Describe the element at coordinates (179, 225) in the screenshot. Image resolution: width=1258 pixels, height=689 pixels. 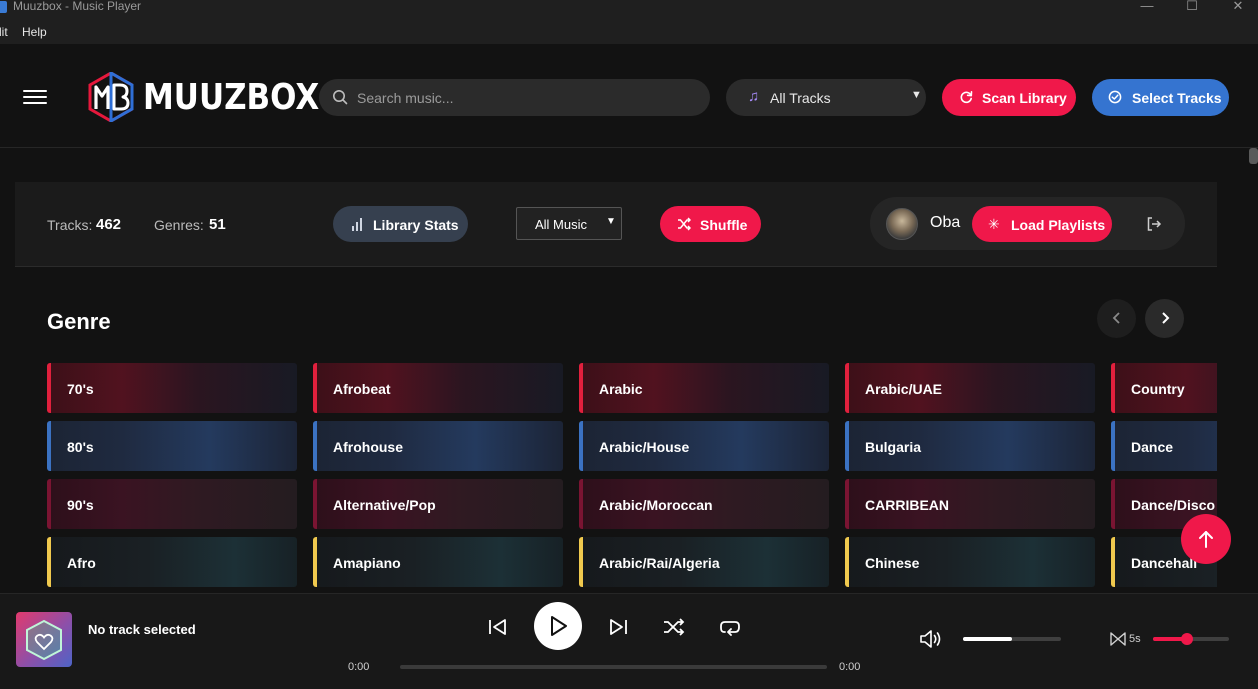
I see `genres-label: Genres:` at that location.